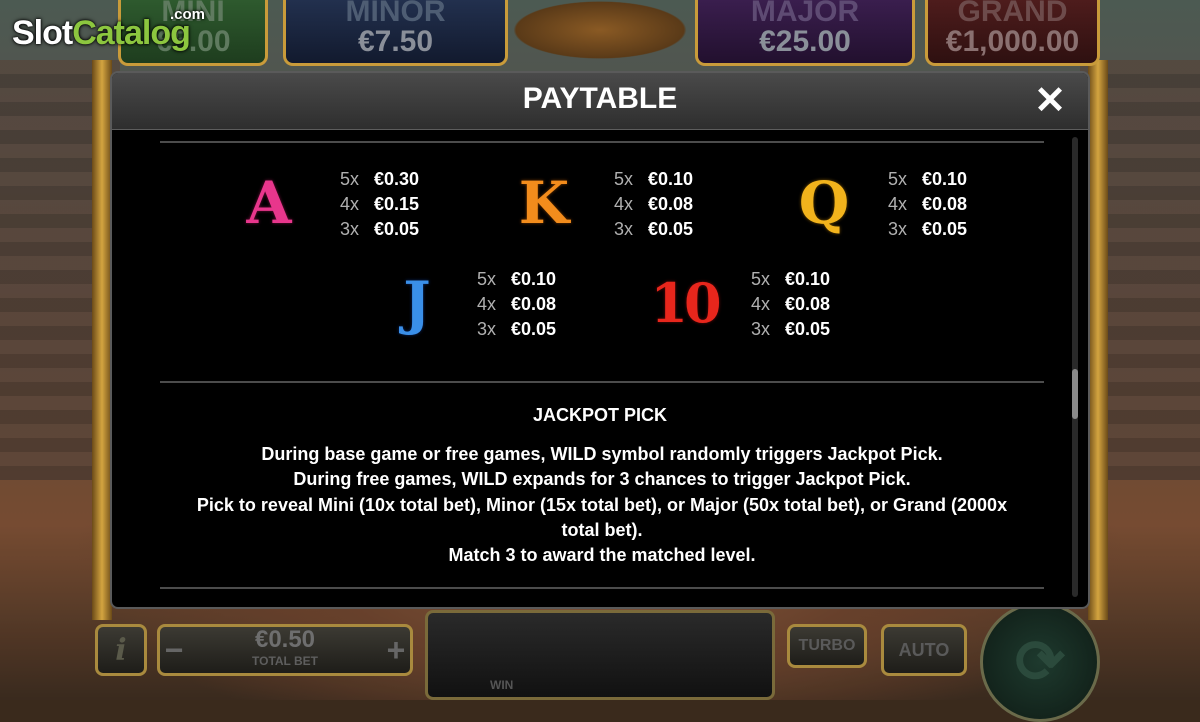 This screenshot has width=1200, height=722. I want to click on slotcatalog-logo: SlotCatalog .com, so click(108, 29).